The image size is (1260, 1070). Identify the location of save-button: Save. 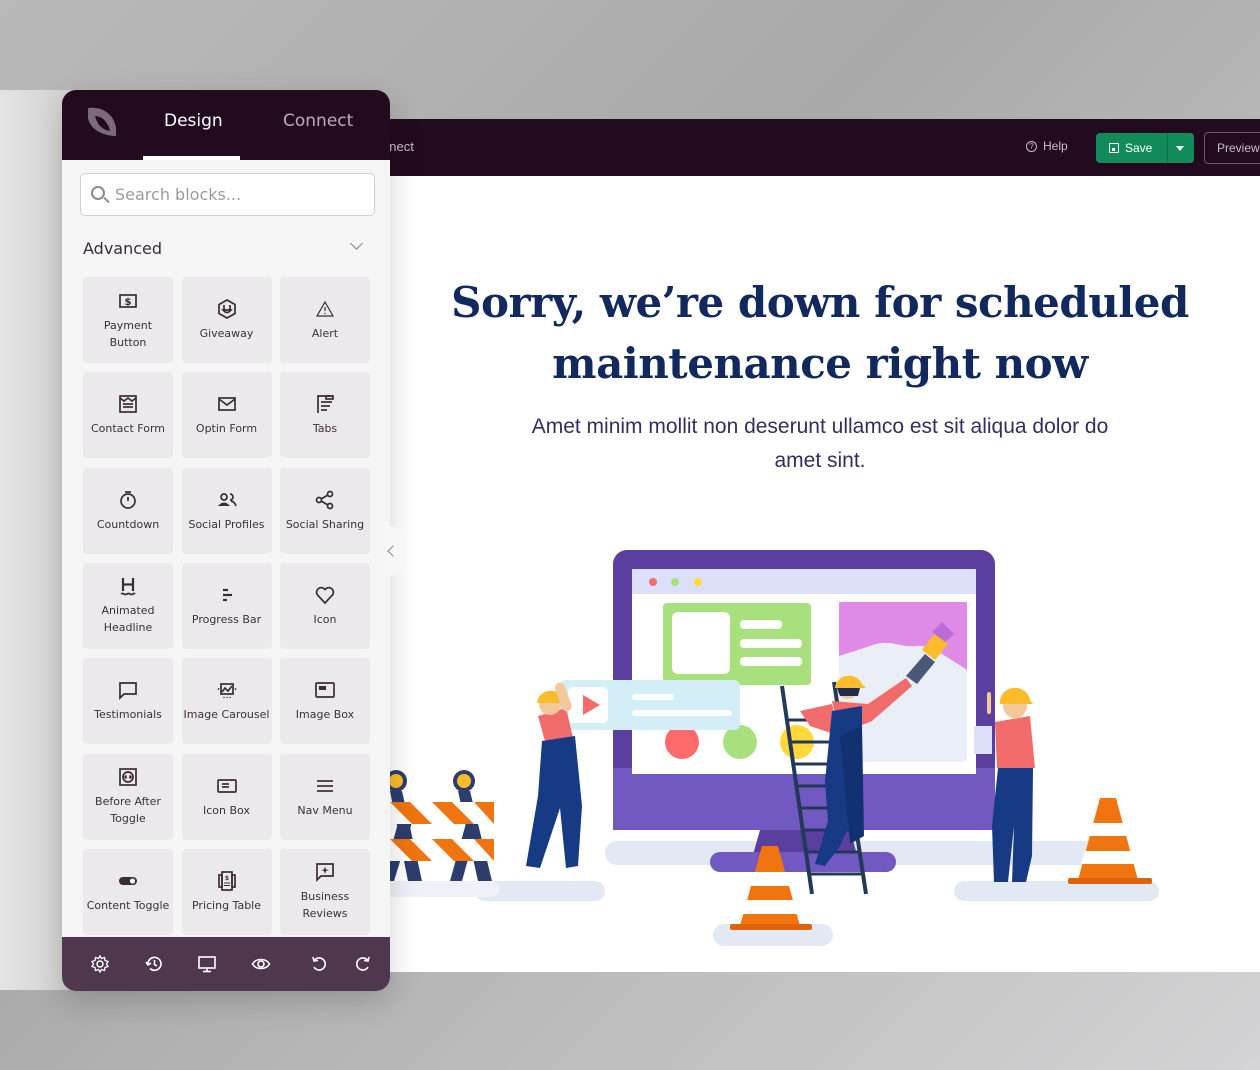
(1132, 148).